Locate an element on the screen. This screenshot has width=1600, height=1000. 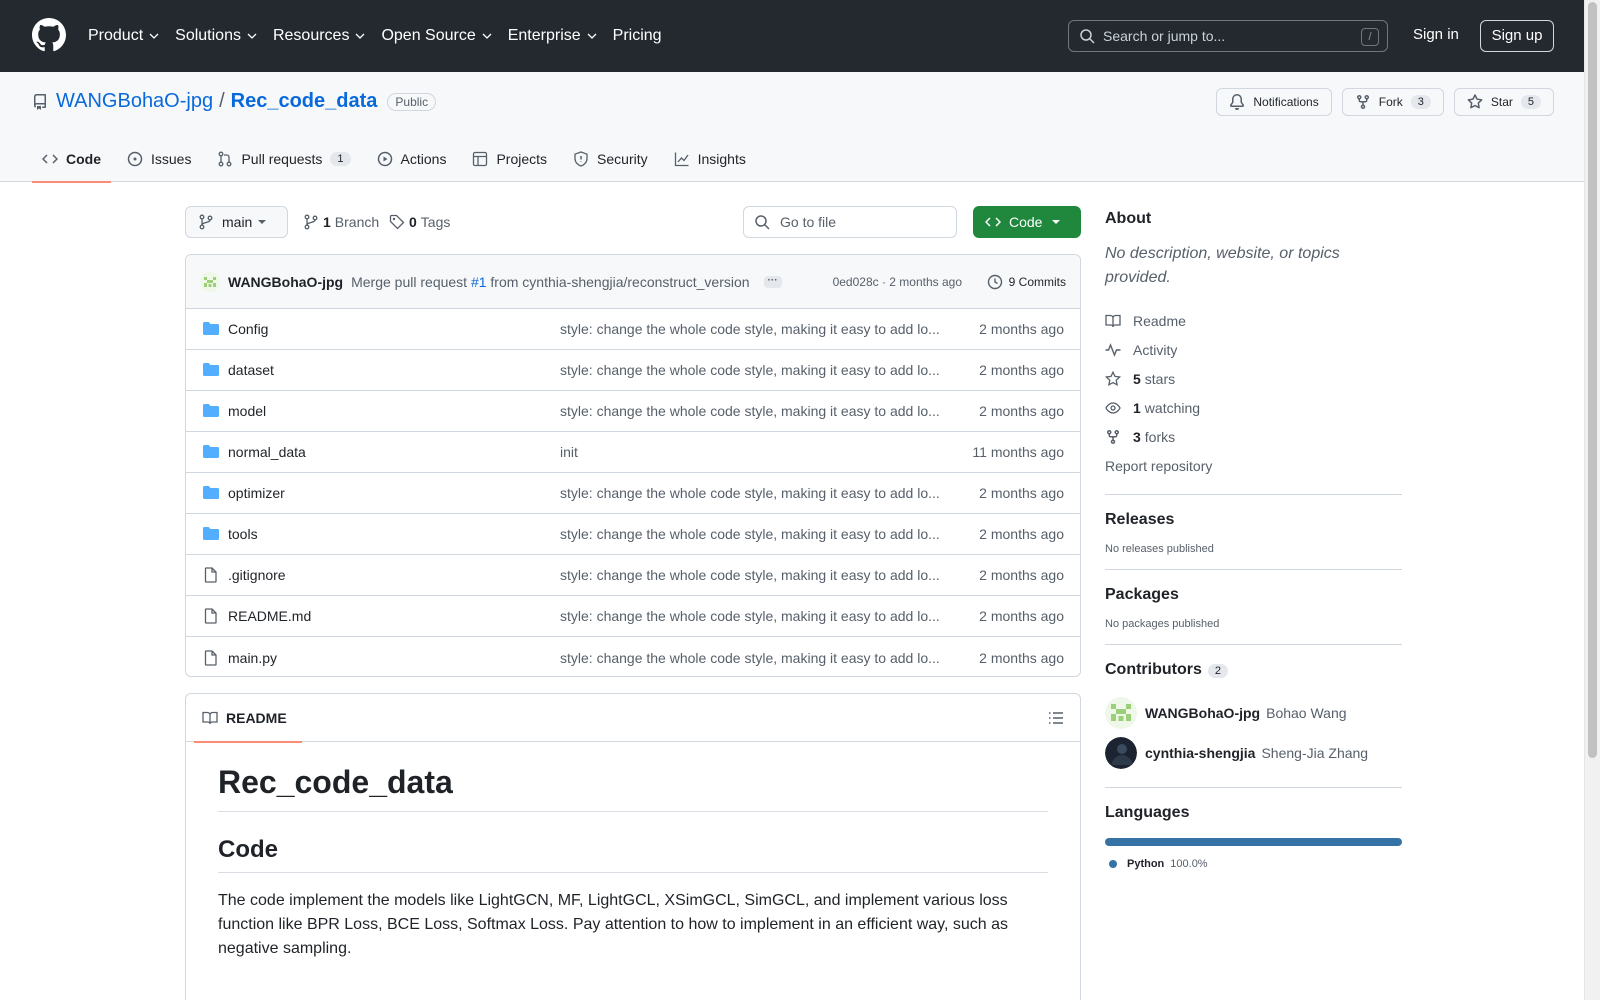
tab-label: Issues is located at coordinates (171, 159).